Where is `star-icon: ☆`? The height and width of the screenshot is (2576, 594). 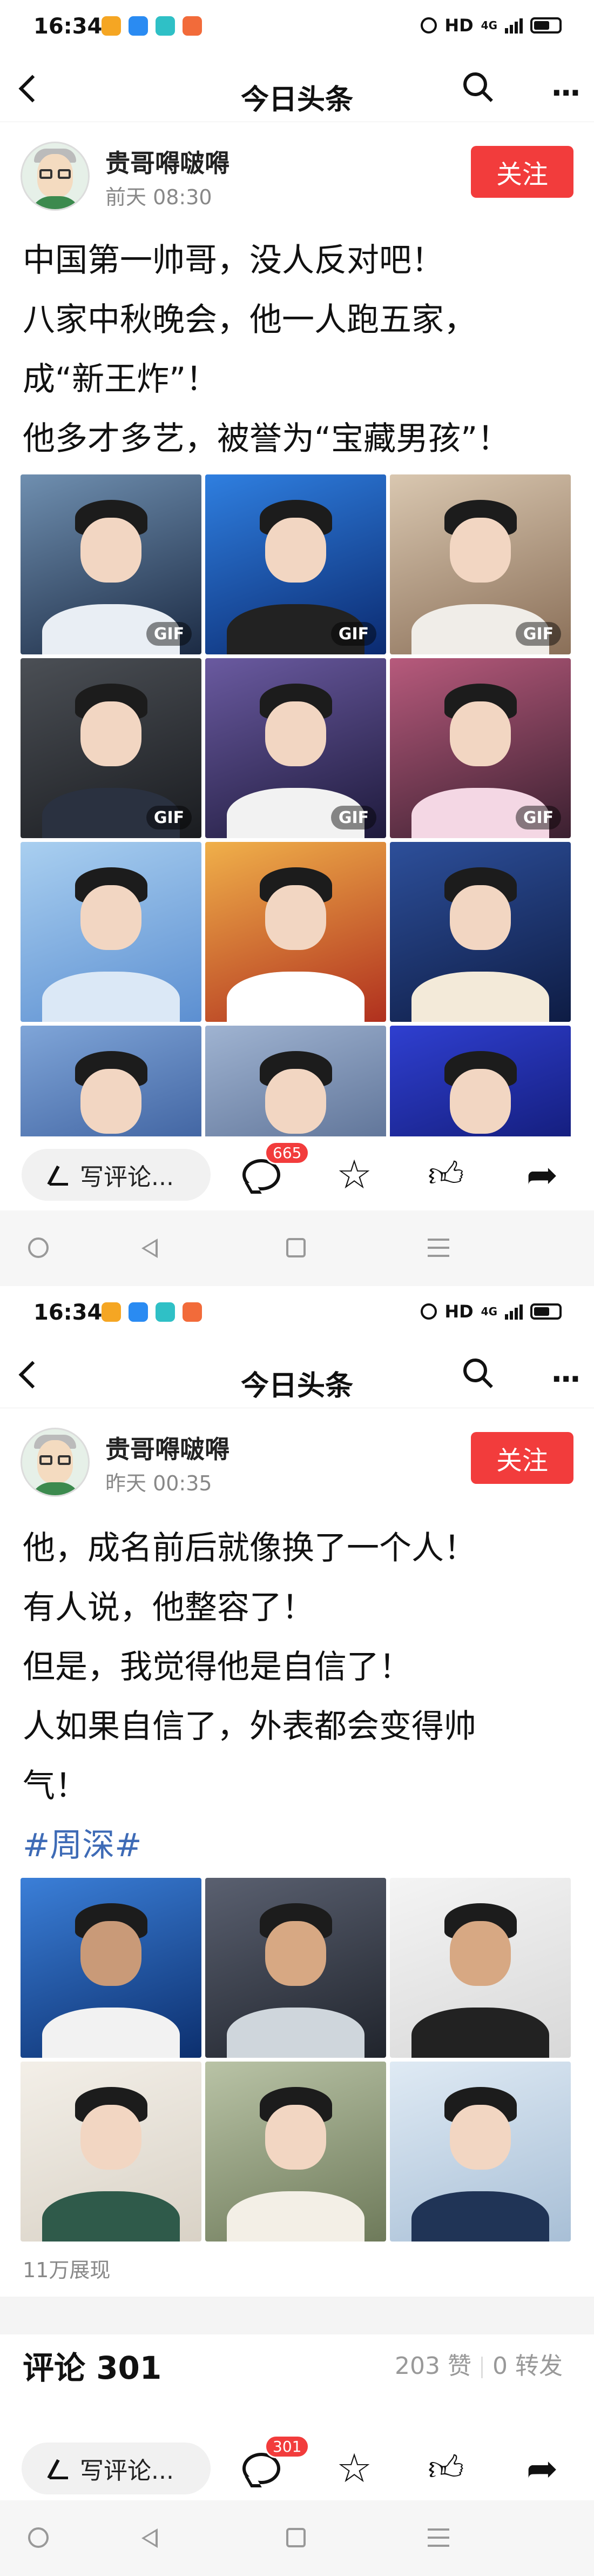 star-icon: ☆ is located at coordinates (355, 2468).